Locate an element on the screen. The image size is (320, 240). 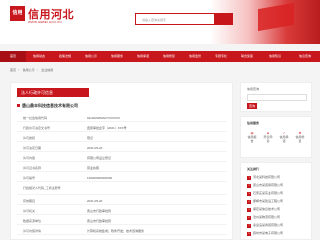
row-label: 许可编号 is located at coordinates (29, 178).